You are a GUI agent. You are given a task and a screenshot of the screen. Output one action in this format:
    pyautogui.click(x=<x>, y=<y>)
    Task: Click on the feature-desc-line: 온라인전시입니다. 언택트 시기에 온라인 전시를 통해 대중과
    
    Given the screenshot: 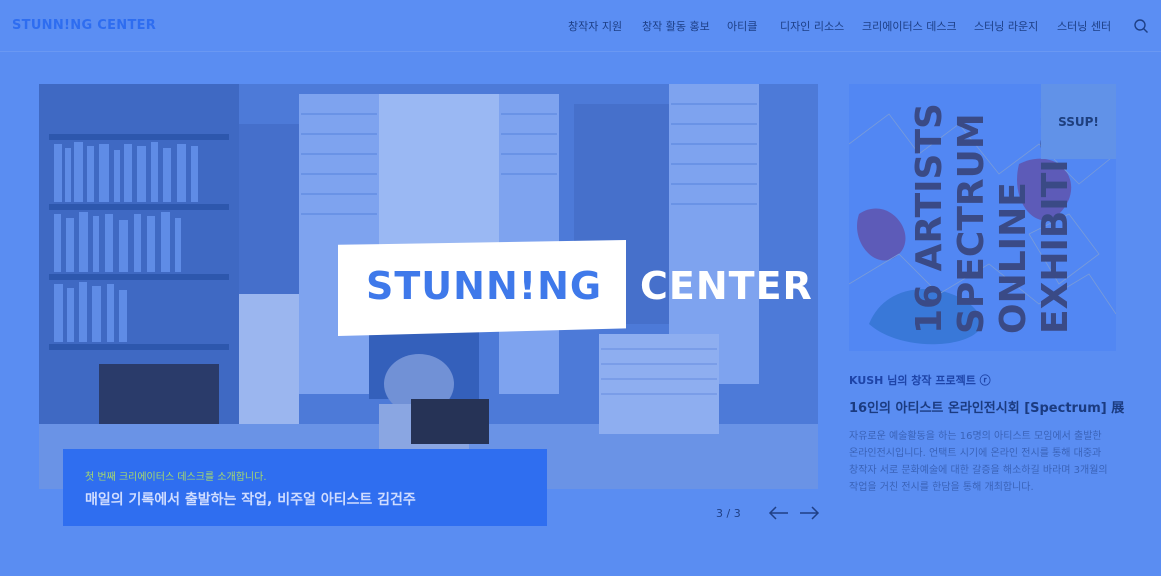 What is the action you would take?
    pyautogui.click(x=975, y=453)
    